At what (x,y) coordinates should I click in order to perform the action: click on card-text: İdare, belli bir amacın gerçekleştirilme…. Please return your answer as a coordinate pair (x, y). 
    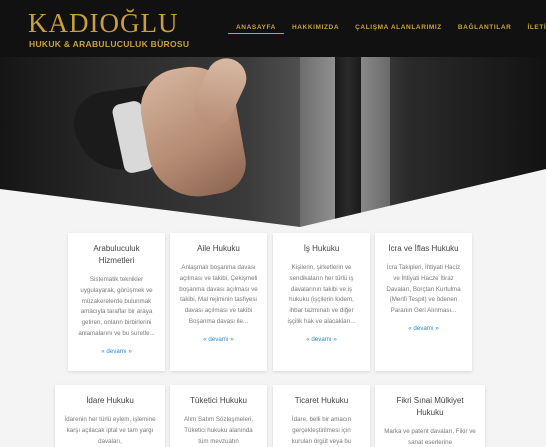
    Looking at the image, I should click on (321, 430).